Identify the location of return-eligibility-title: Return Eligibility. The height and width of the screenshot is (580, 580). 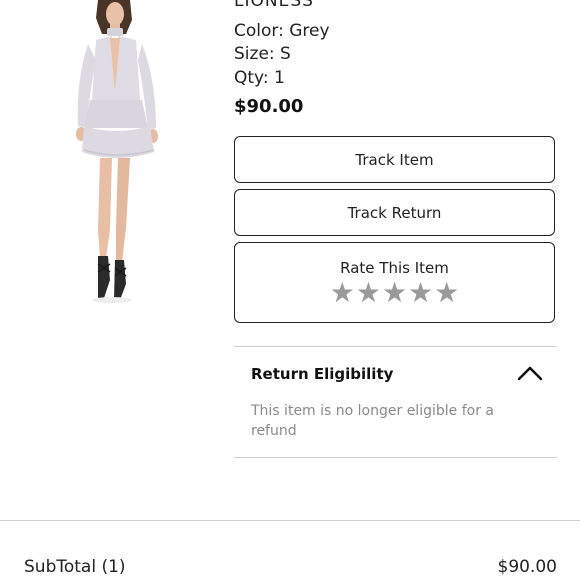
(322, 374).